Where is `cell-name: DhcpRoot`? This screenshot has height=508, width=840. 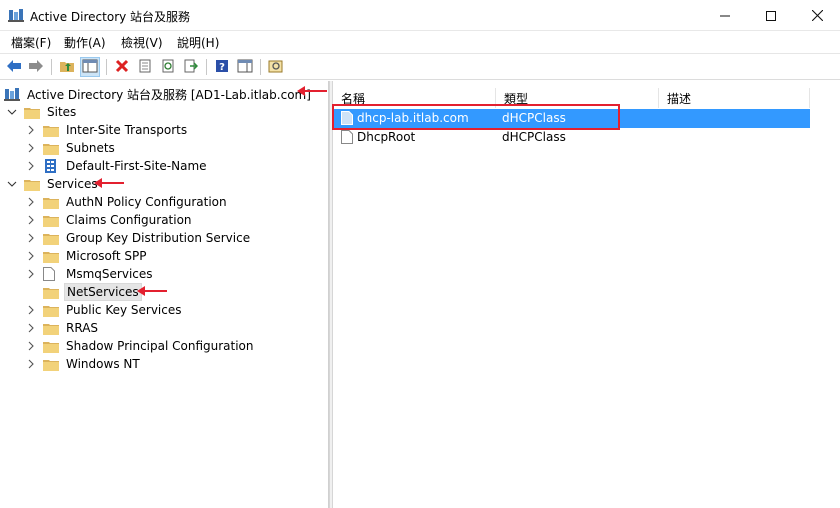
cell-name: DhcpRoot is located at coordinates (386, 137).